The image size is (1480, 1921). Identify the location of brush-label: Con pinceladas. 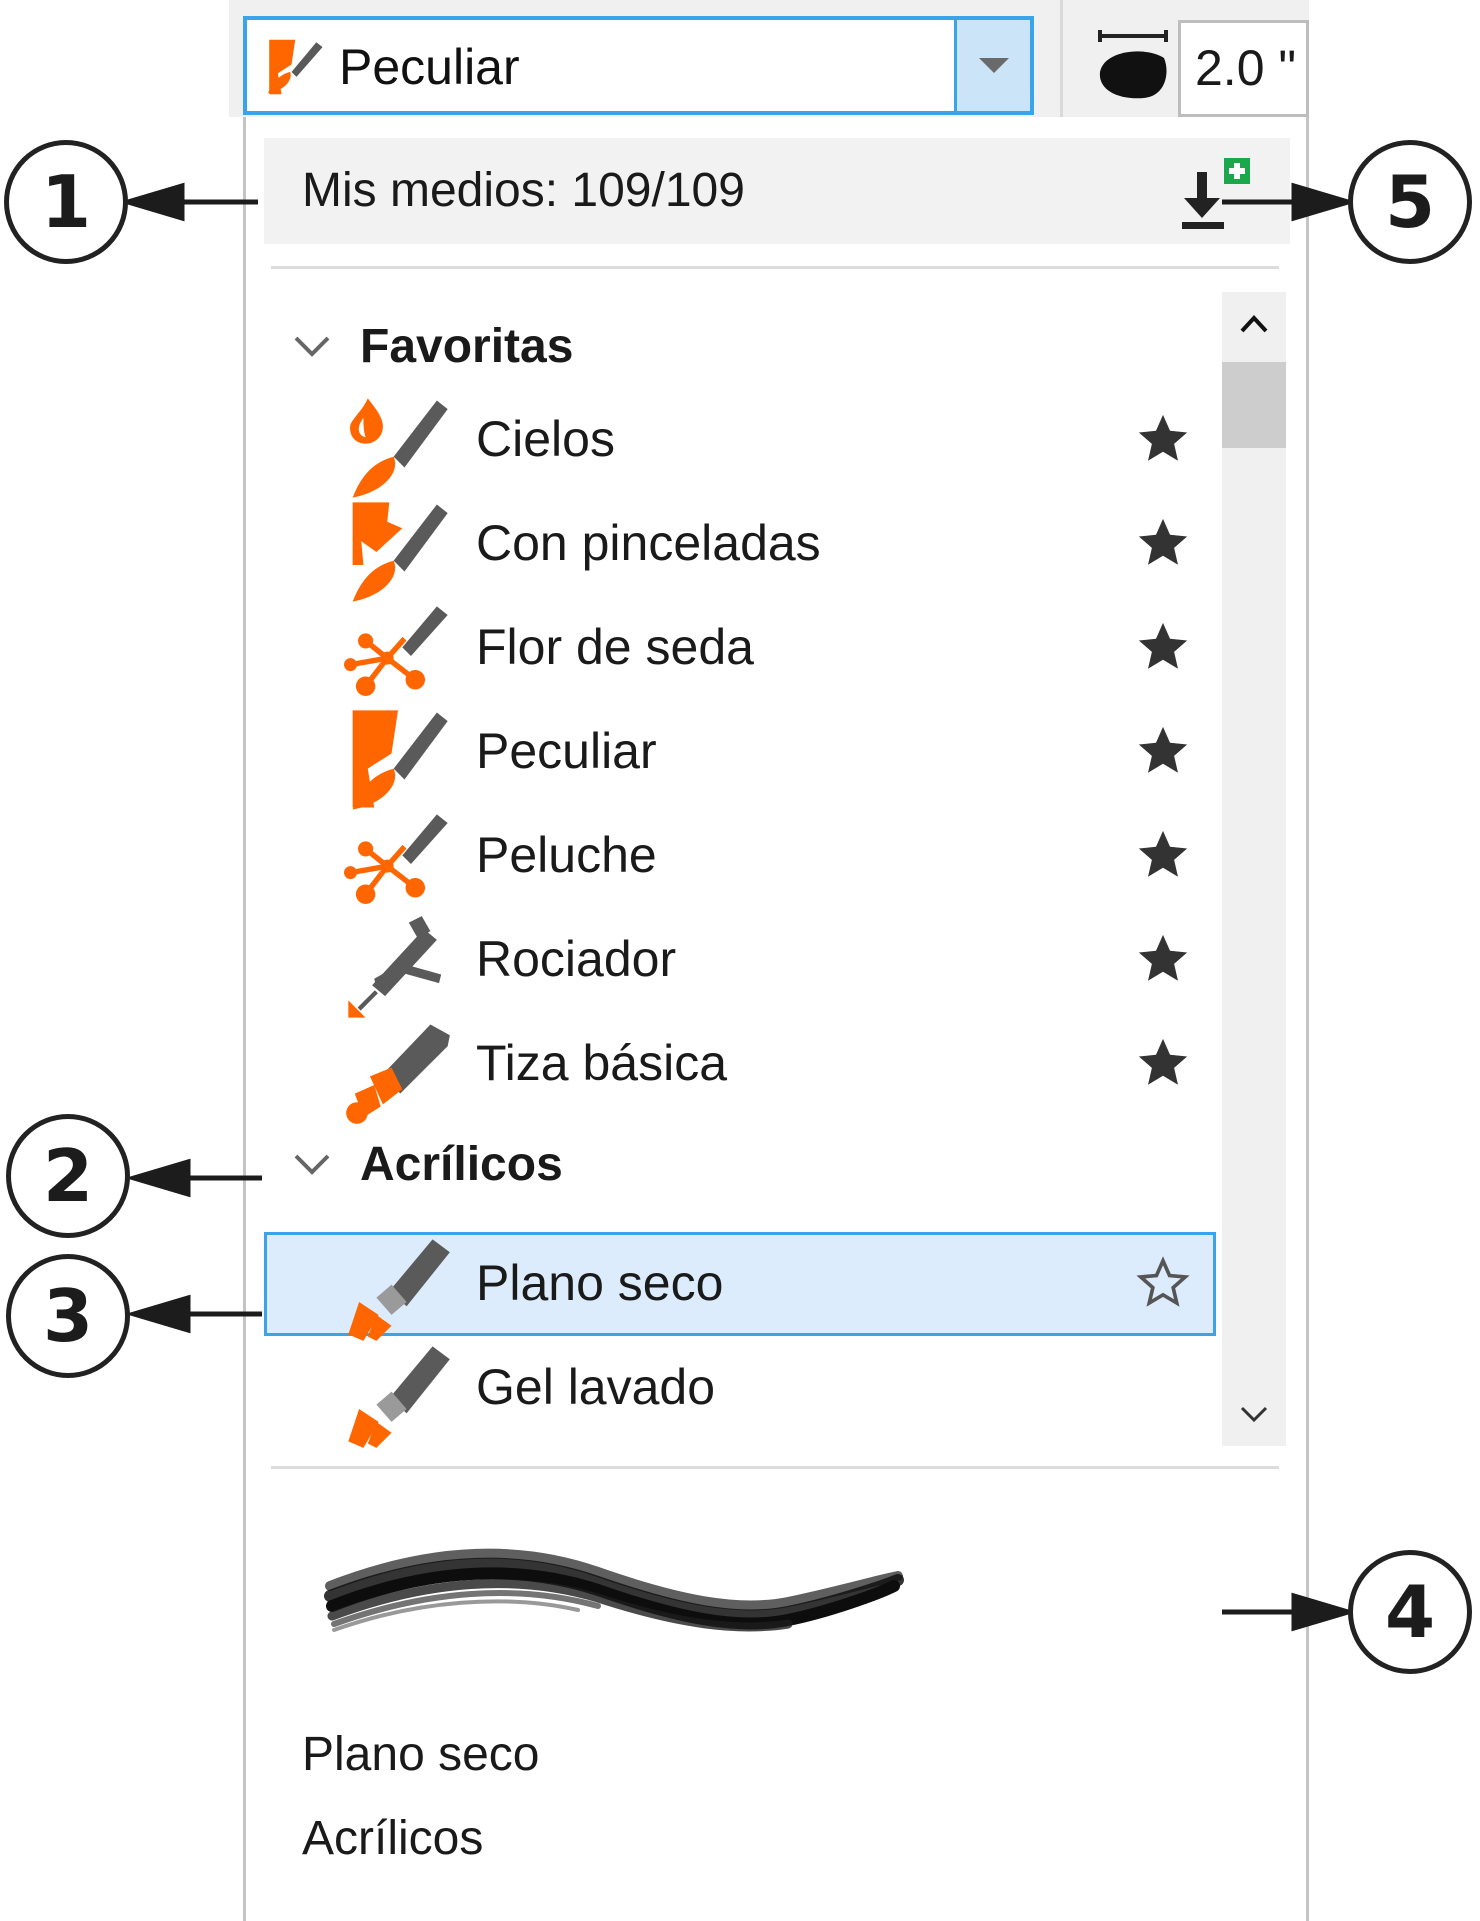
(648, 543).